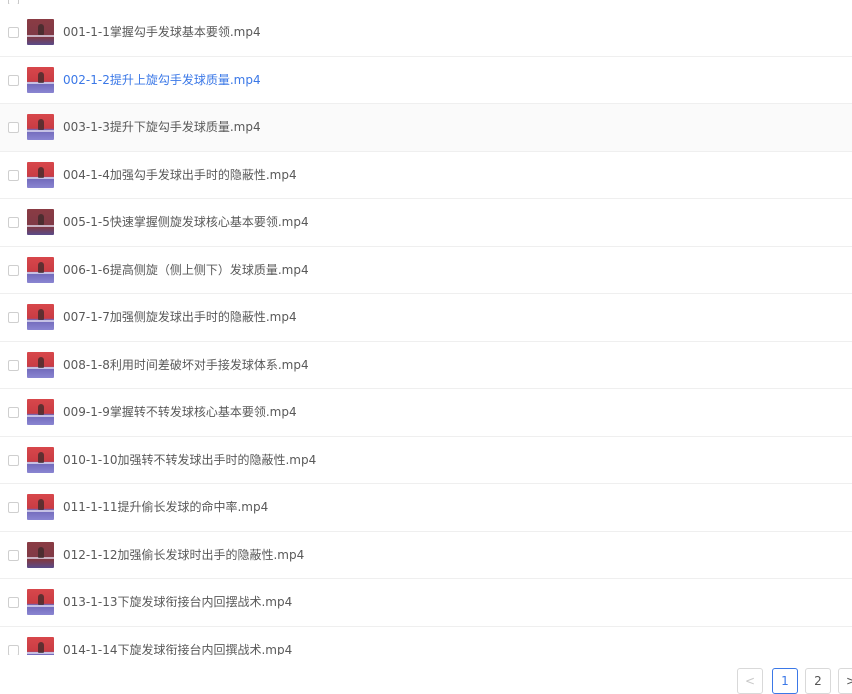 The width and height of the screenshot is (852, 694). Describe the element at coordinates (818, 681) in the screenshot. I see `page-button-2: 2` at that location.